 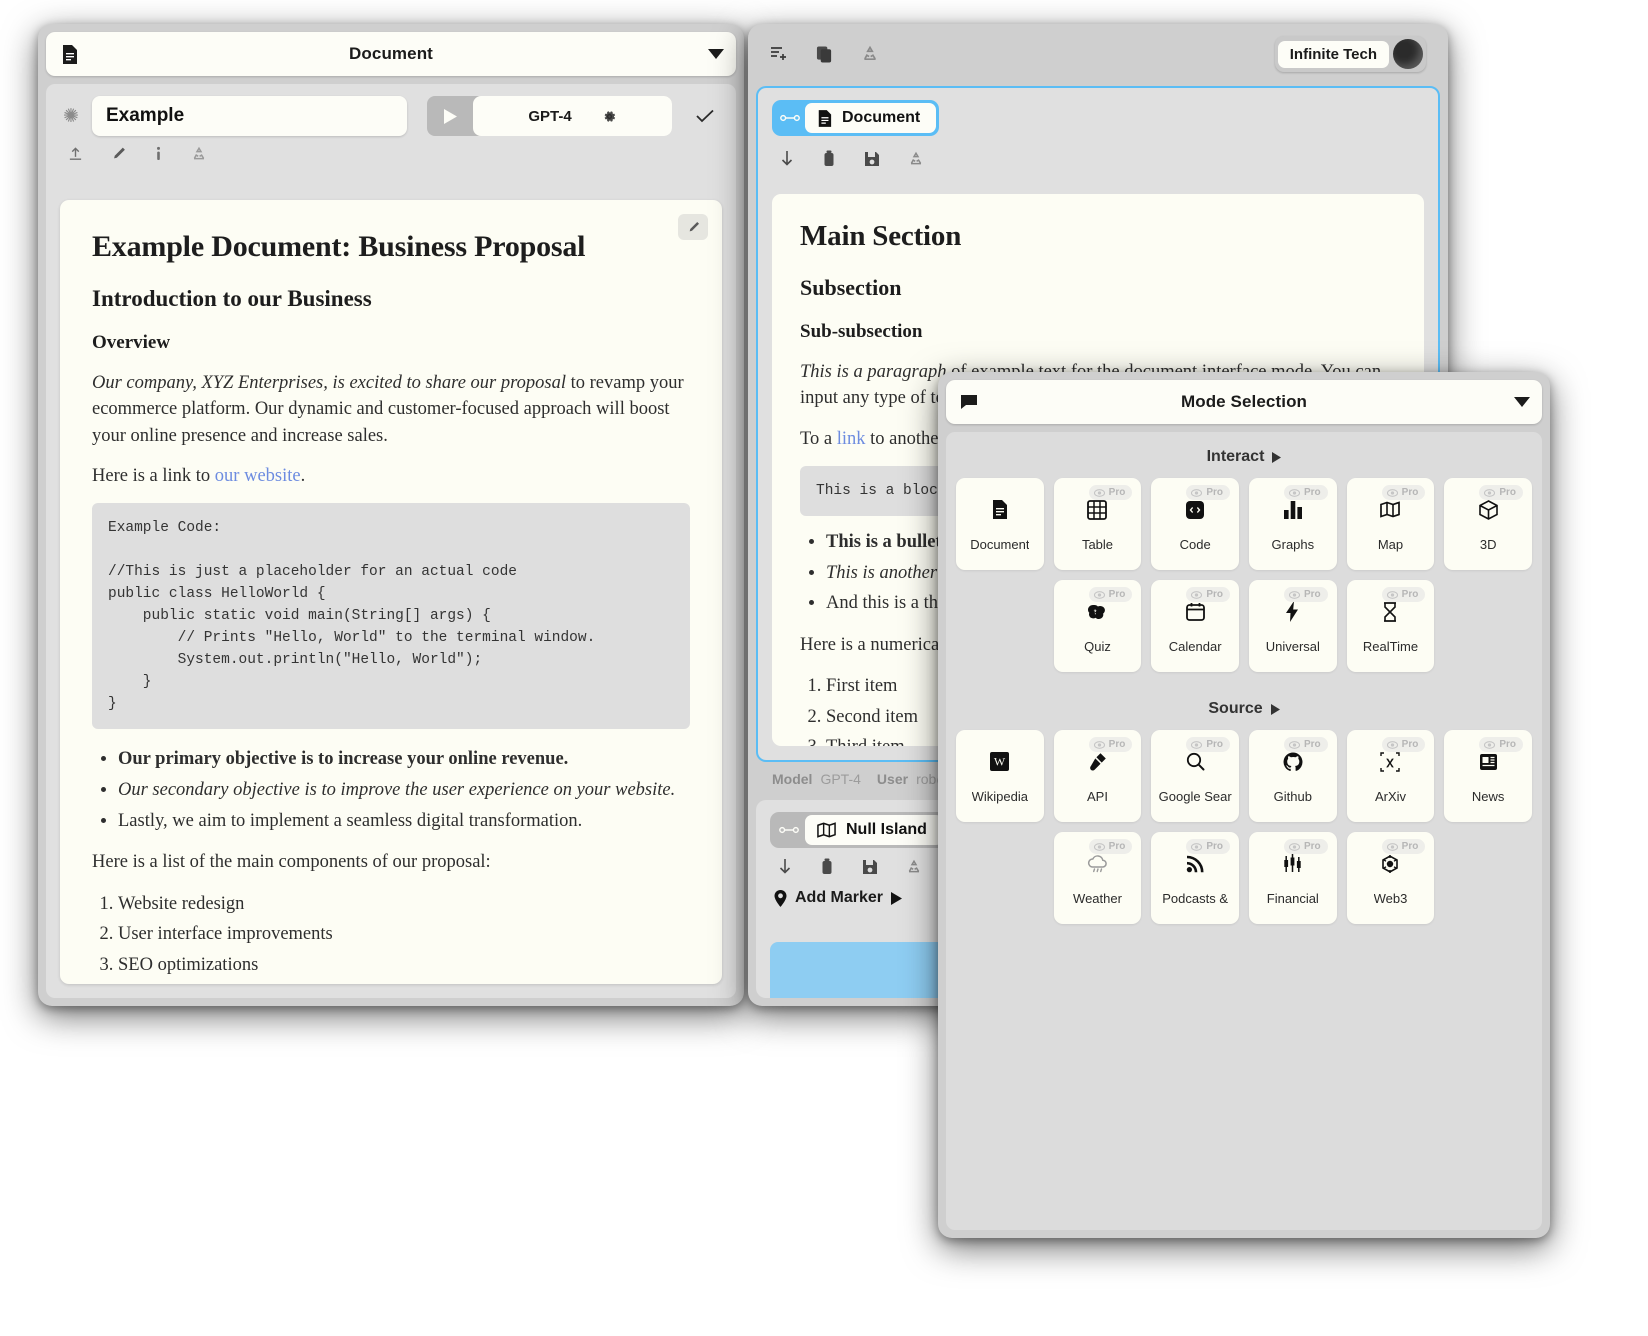 What do you see at coordinates (1350, 54) in the screenshot?
I see `brand-chip: Infinite Tech` at bounding box center [1350, 54].